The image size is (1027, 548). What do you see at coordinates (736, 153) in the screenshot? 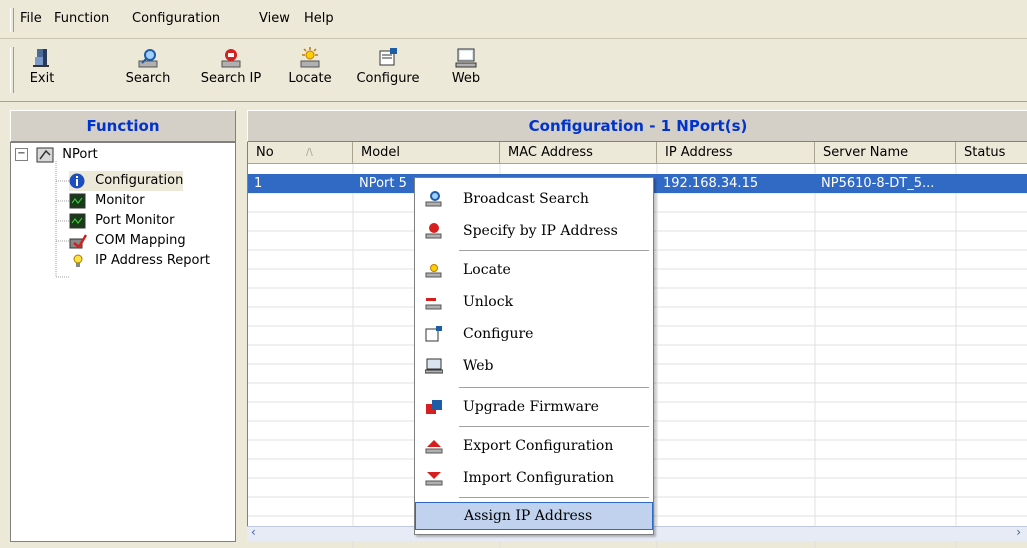
I see `column-ip-address: IP Address` at bounding box center [736, 153].